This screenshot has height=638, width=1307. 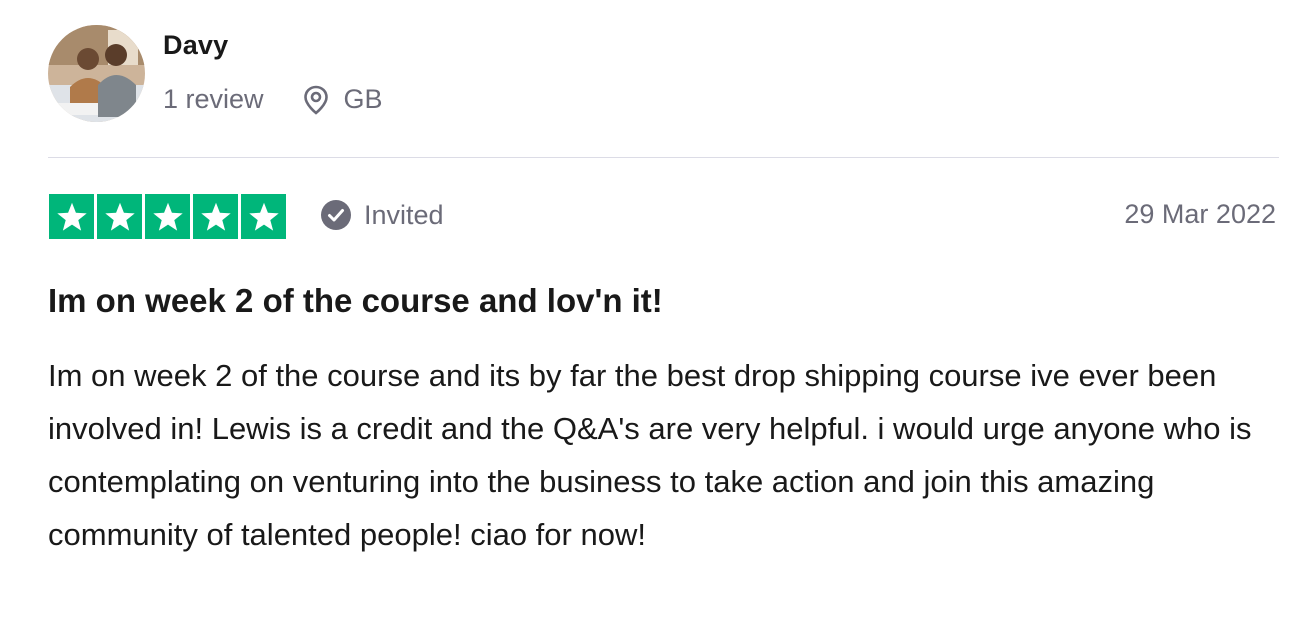 I want to click on avatar, so click(x=96, y=73).